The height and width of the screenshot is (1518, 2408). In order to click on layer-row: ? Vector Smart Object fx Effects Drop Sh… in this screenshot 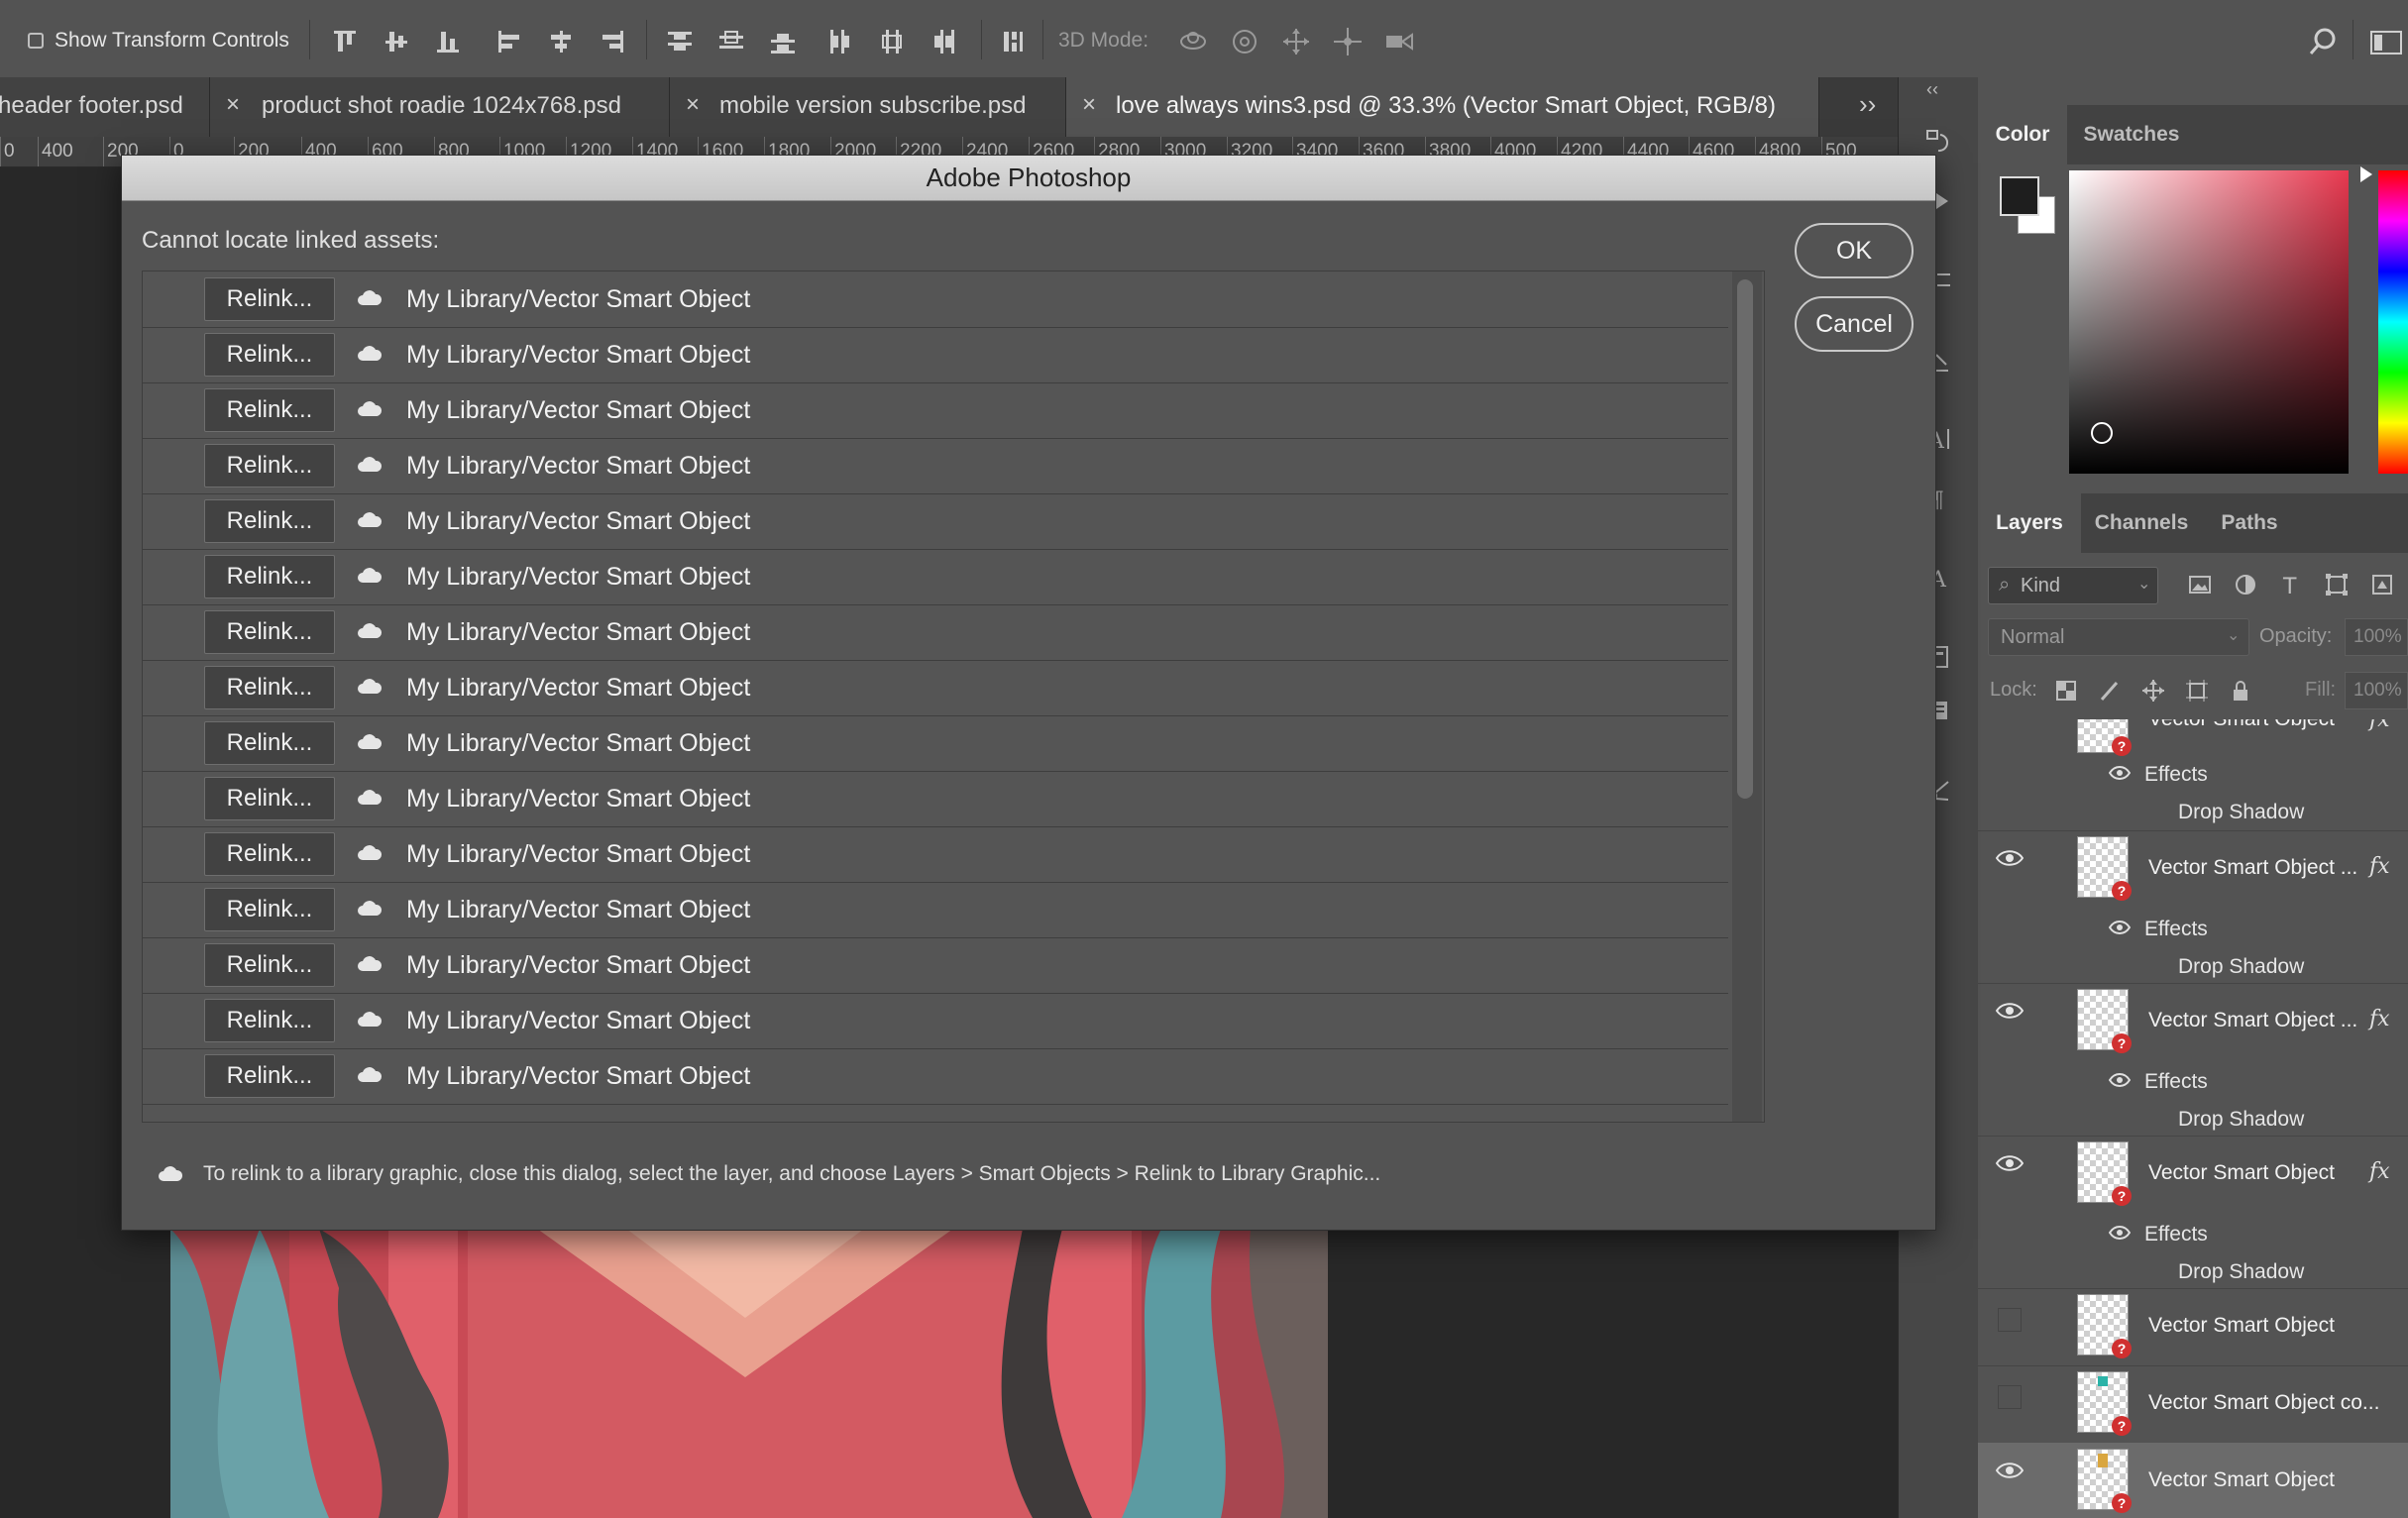, I will do `click(2193, 775)`.